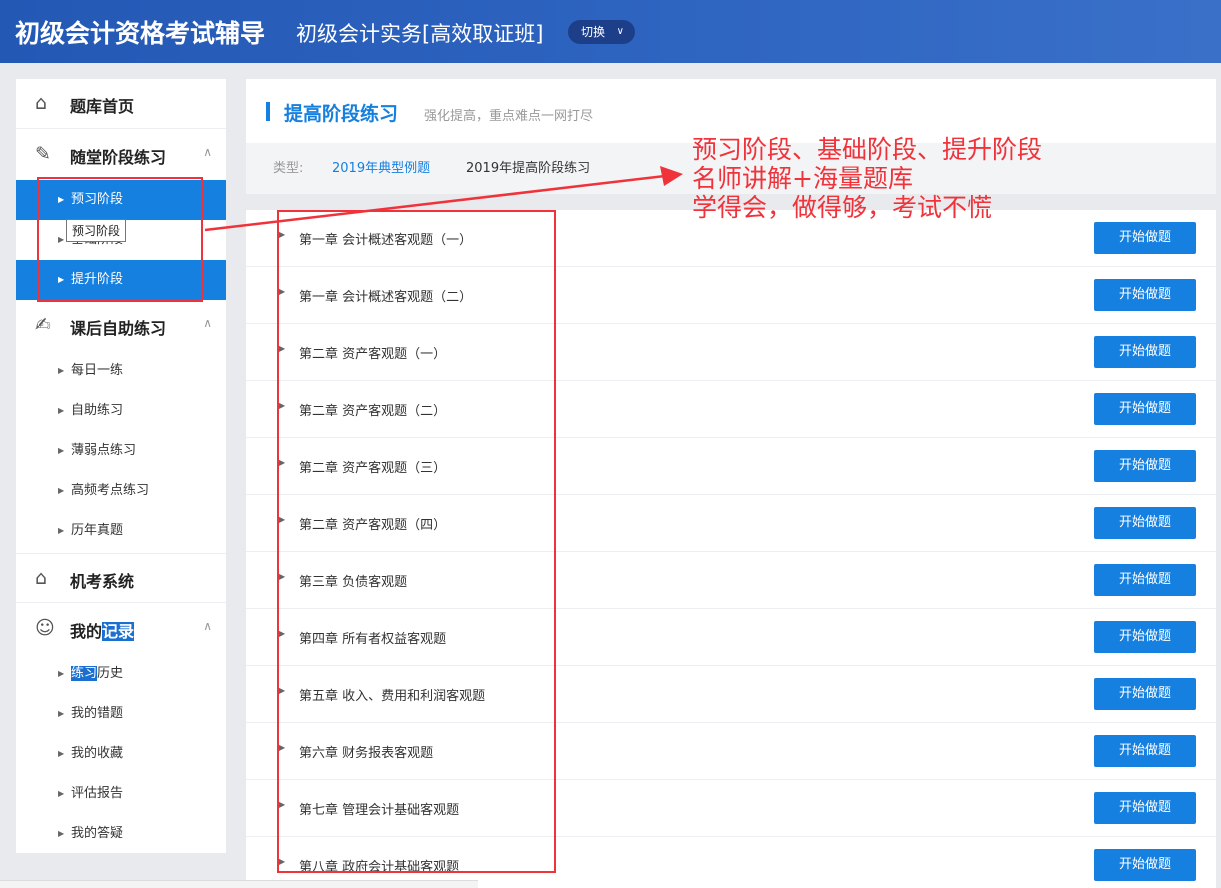 This screenshot has width=1221, height=888. What do you see at coordinates (802, 178) in the screenshot?
I see `annotation-line: 名师讲解+海量题库` at bounding box center [802, 178].